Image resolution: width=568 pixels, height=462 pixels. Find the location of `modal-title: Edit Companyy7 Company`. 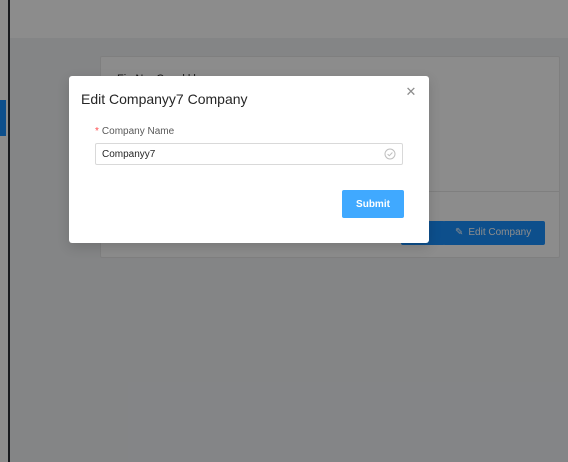

modal-title: Edit Companyy7 Company is located at coordinates (164, 99).